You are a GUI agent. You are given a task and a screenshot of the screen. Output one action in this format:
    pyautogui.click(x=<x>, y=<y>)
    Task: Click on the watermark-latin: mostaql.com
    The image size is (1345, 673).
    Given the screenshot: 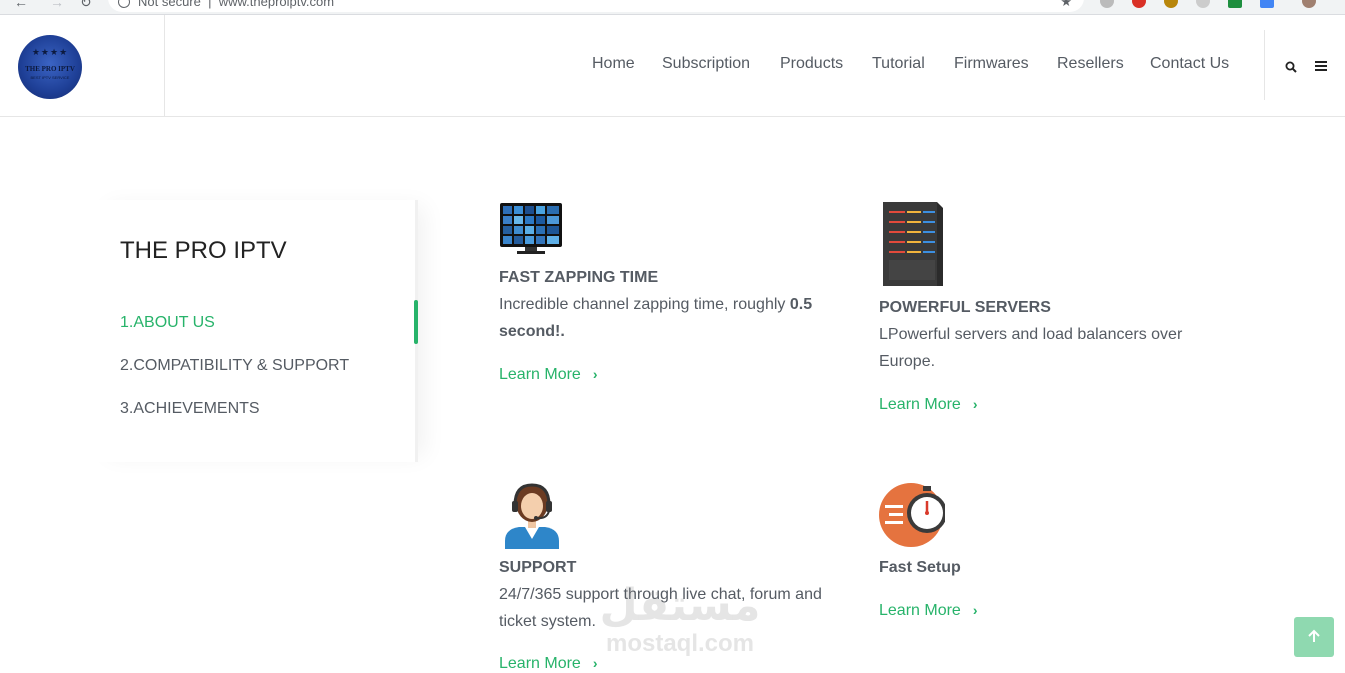 What is the action you would take?
    pyautogui.click(x=680, y=643)
    